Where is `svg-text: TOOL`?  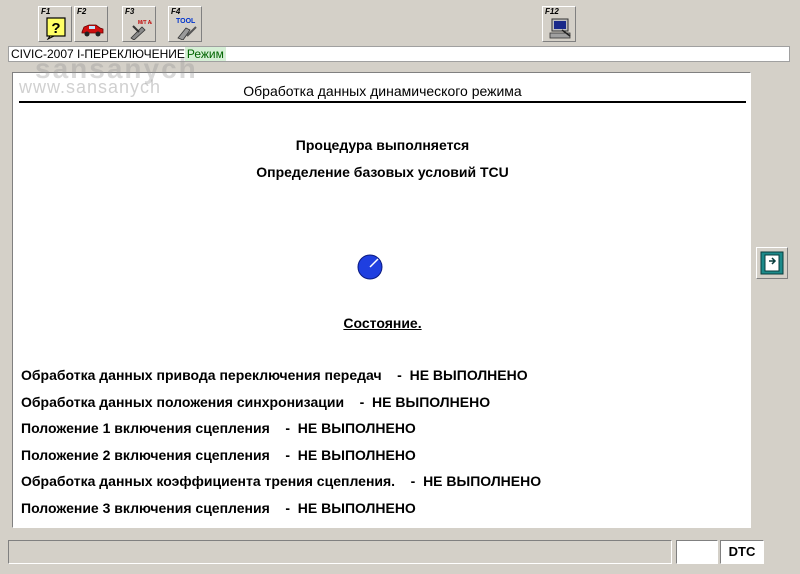 svg-text: TOOL is located at coordinates (186, 21).